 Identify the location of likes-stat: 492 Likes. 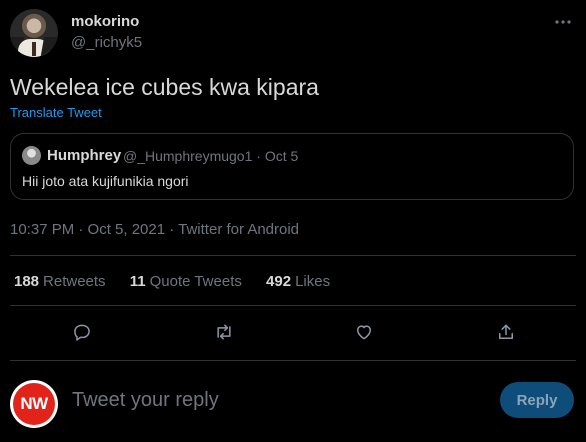
(298, 281).